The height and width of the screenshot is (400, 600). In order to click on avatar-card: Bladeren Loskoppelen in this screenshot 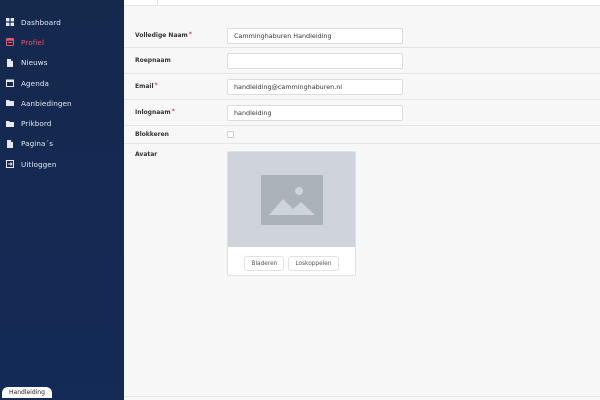, I will do `click(291, 213)`.